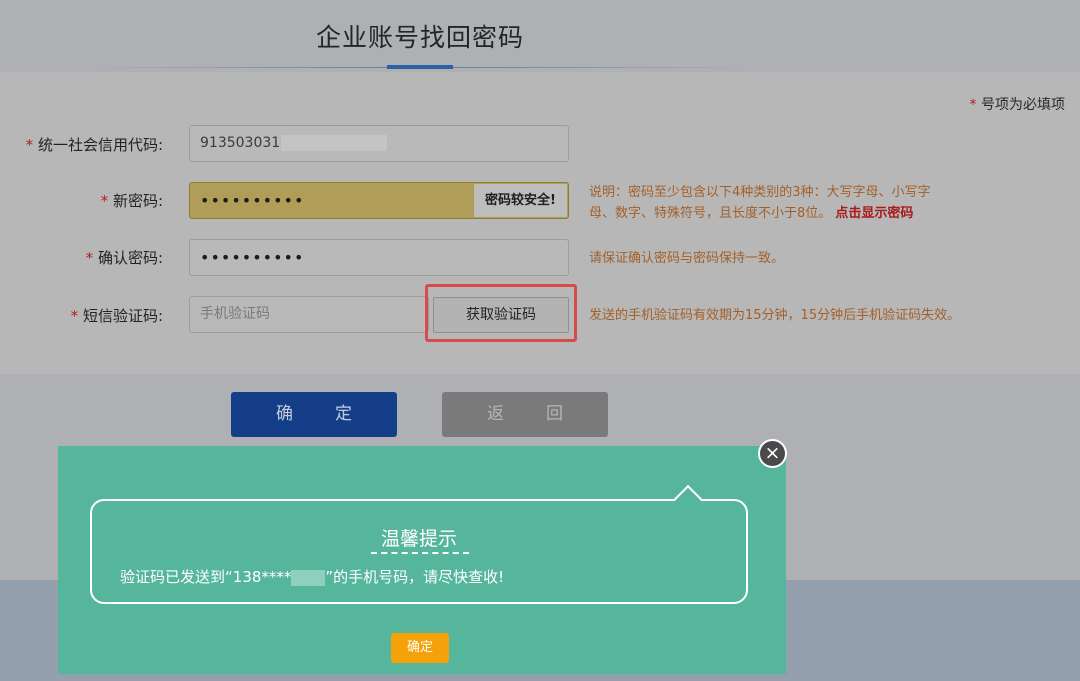 This screenshot has width=1080, height=681. Describe the element at coordinates (688, 499) in the screenshot. I see `bubble-tail` at that location.